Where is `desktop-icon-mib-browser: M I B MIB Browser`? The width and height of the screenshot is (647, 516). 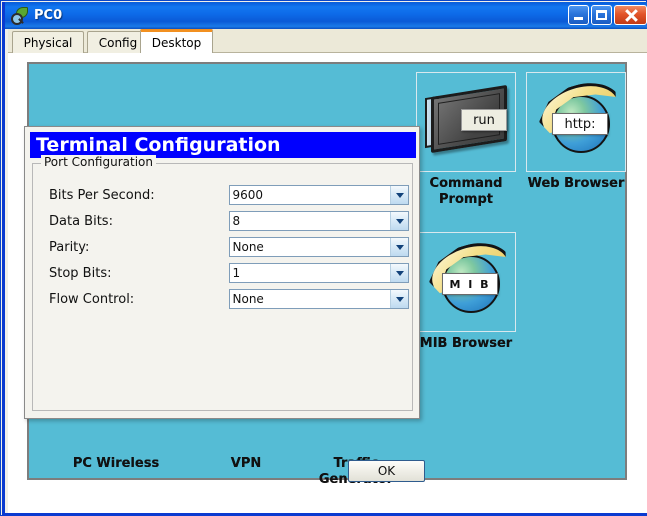
desktop-icon-mib-browser: M I B MIB Browser is located at coordinates (466, 292).